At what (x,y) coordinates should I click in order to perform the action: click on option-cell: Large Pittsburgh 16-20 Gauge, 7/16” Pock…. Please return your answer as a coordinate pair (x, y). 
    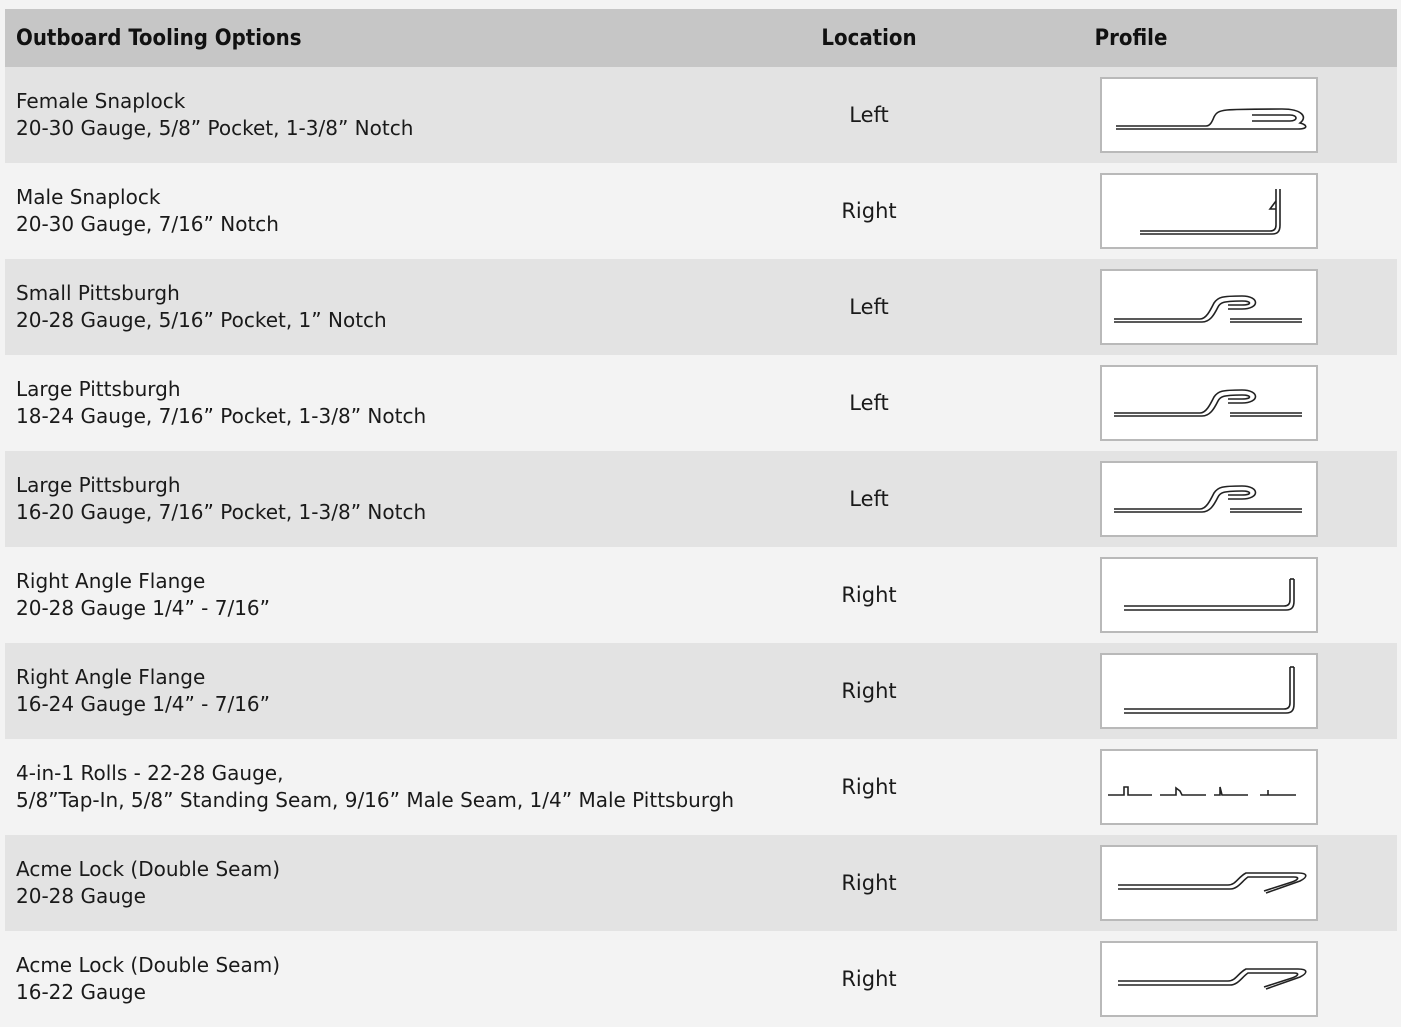
    Looking at the image, I should click on (385, 499).